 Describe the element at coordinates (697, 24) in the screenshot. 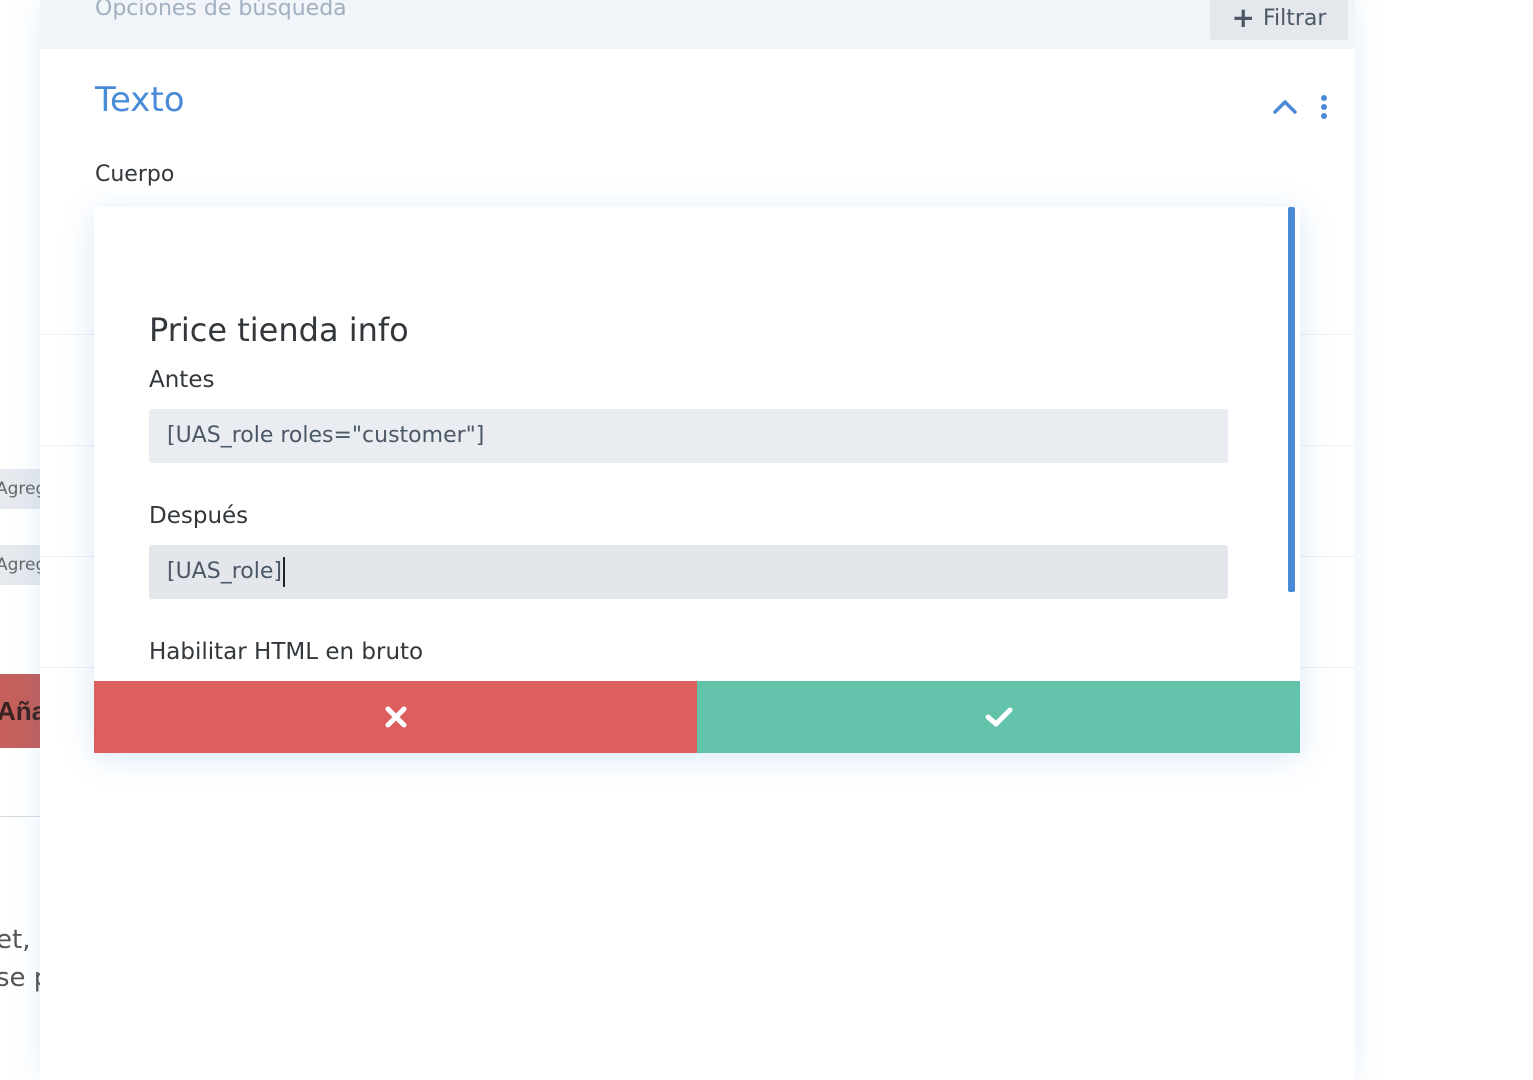

I see `search-options-bar: Opciones de búsqueda + Filtrar` at that location.